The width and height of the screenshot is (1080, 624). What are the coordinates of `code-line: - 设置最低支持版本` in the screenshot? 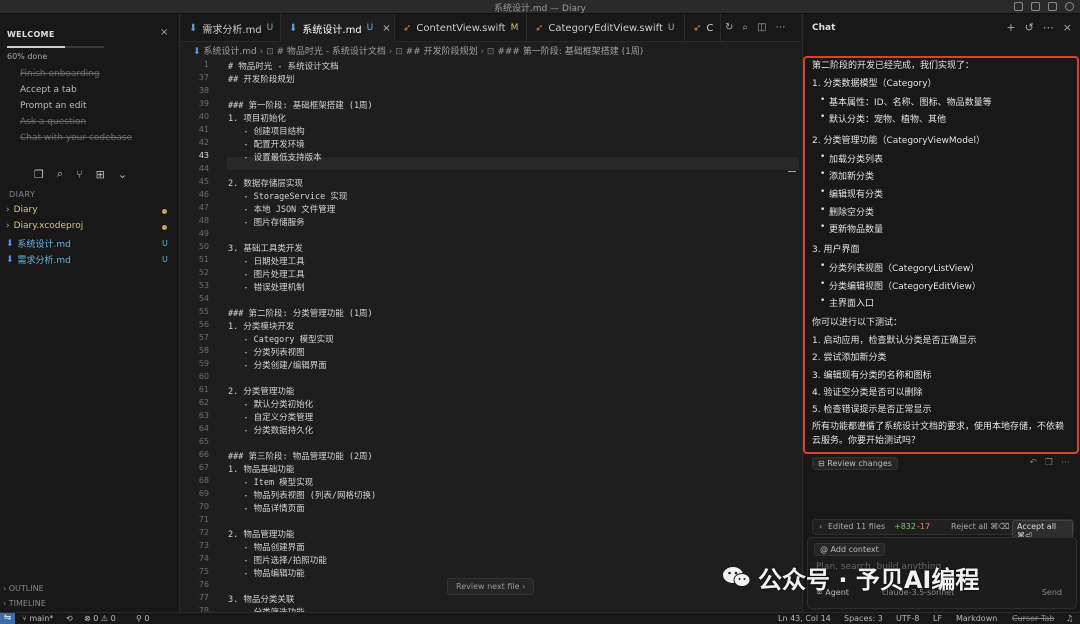 It's located at (274, 157).